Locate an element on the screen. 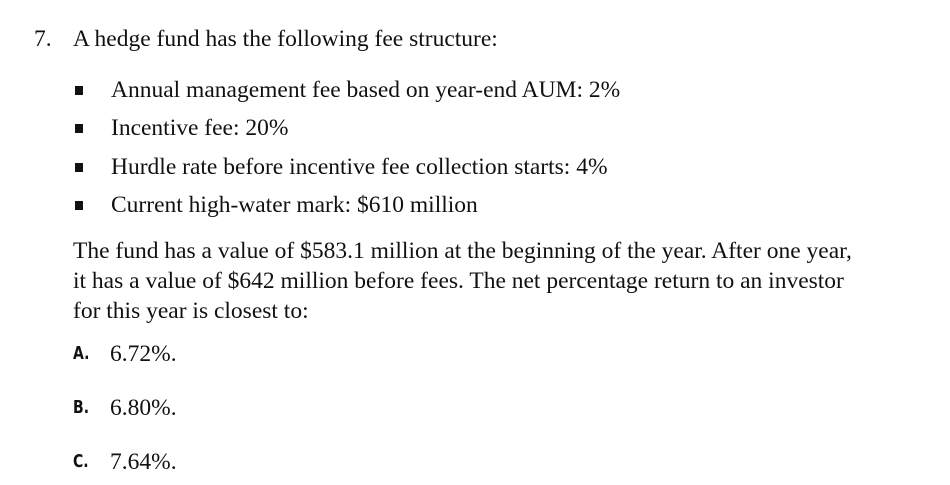 Image resolution: width=950 pixels, height=485 pixels. choice-letter: A. is located at coordinates (81, 353).